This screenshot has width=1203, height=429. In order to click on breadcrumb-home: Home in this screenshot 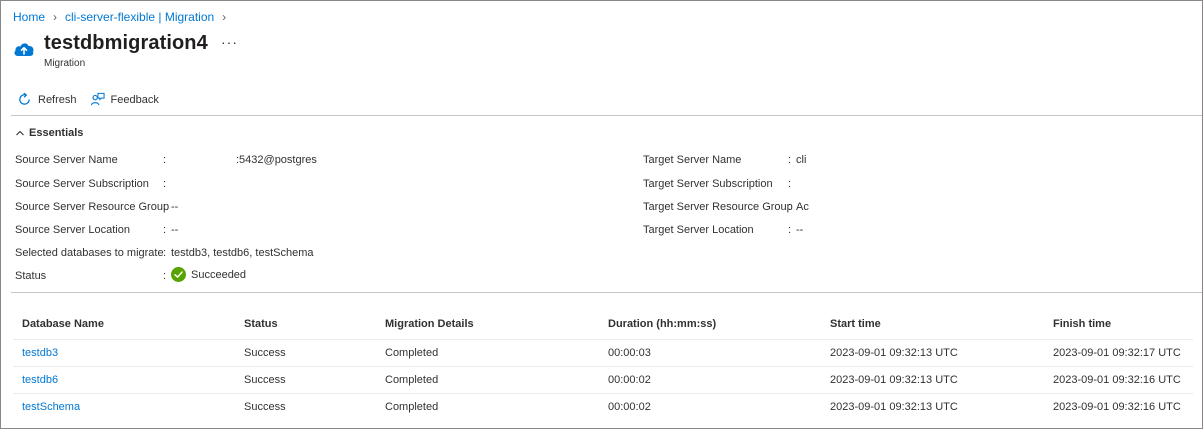, I will do `click(29, 17)`.